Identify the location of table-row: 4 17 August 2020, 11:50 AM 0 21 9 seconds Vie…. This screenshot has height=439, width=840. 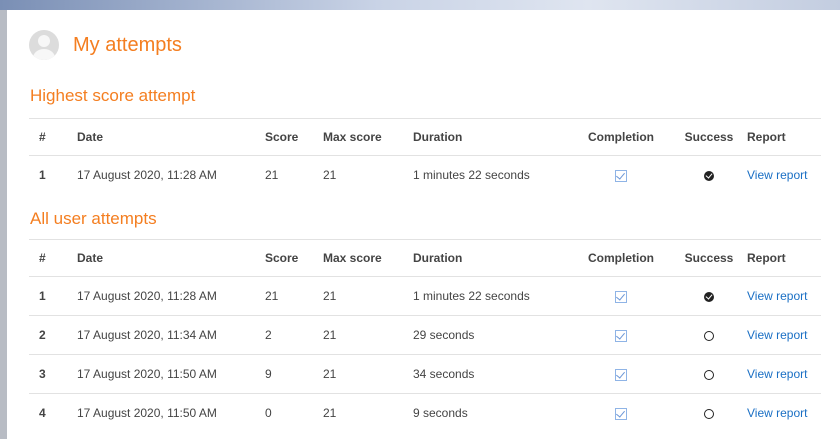
(425, 413).